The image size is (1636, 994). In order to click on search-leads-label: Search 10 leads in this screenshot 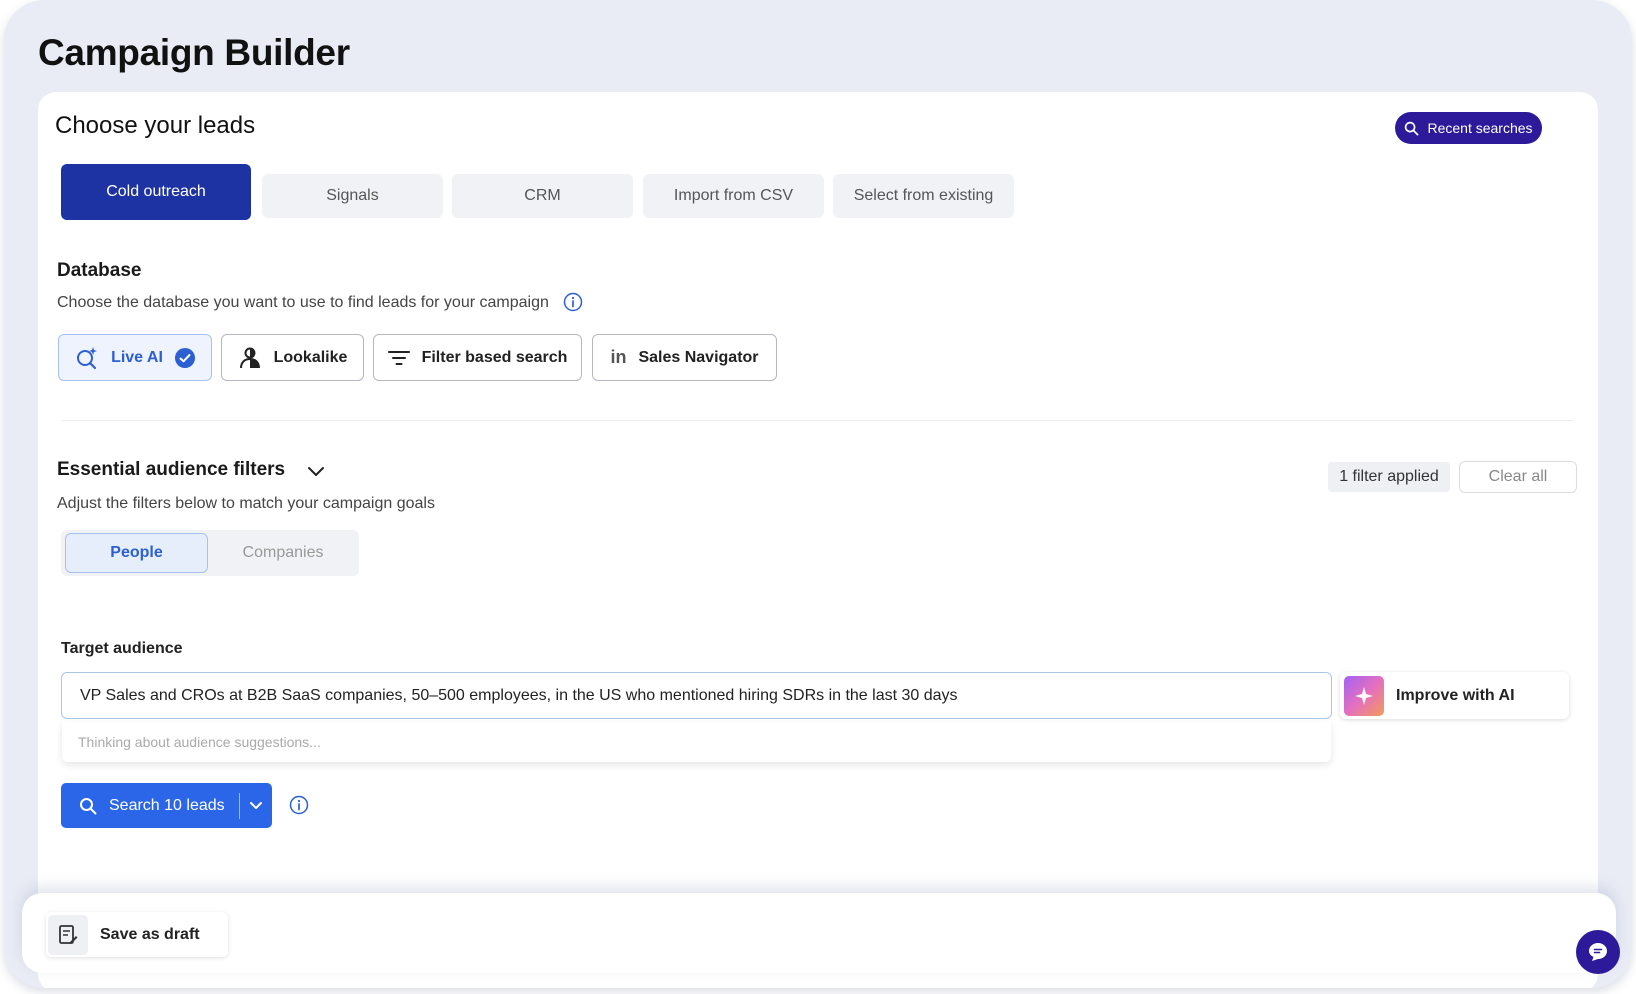, I will do `click(167, 805)`.